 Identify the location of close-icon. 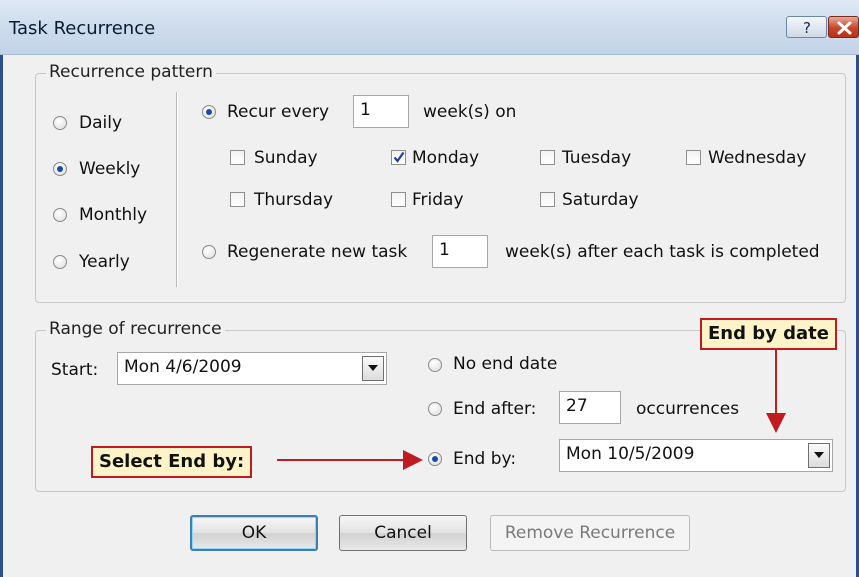
(844, 28).